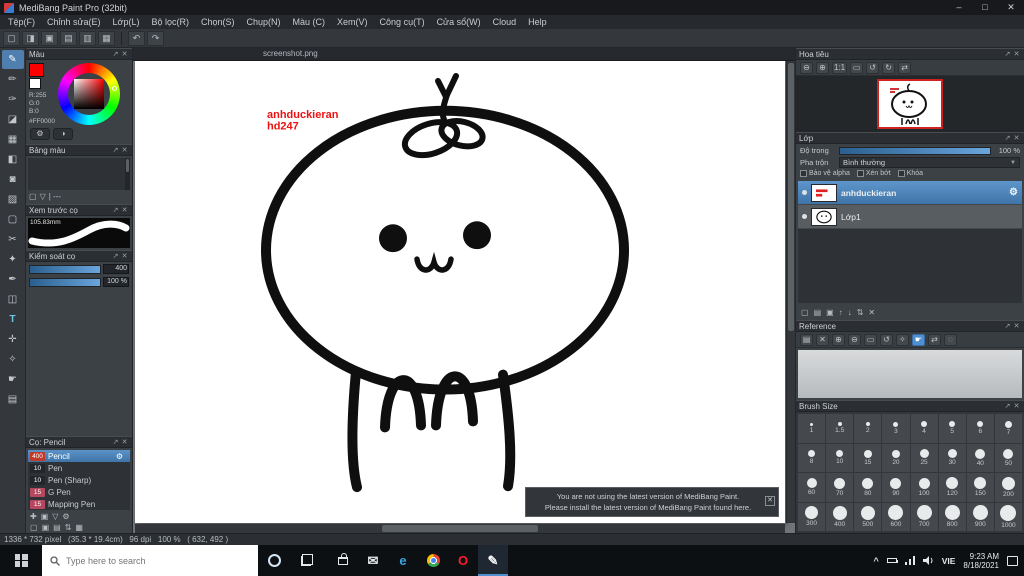  I want to click on brush-size-20: 20, so click(896, 457).